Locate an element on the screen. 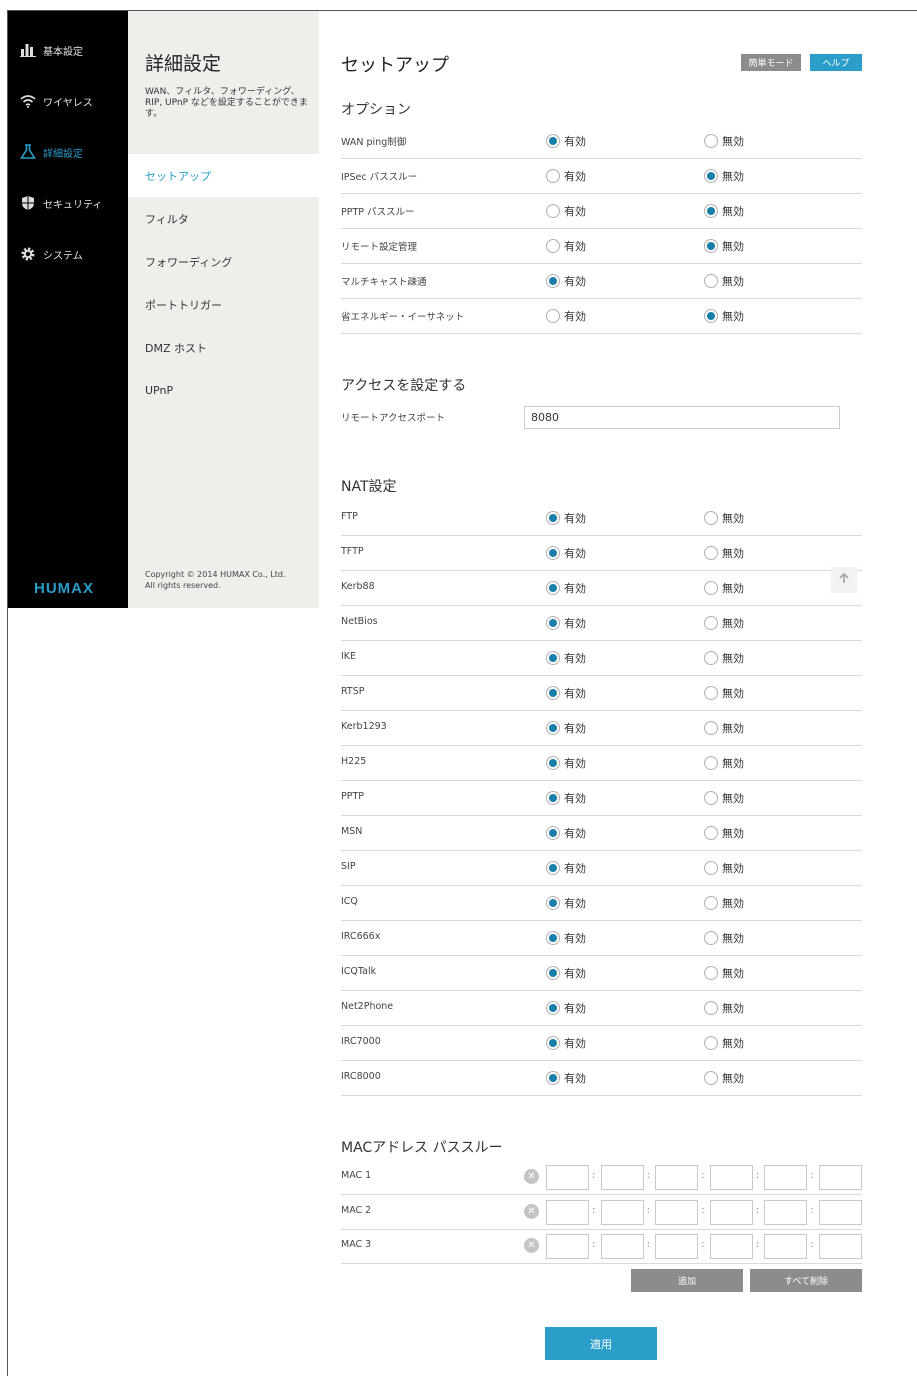 Image resolution: width=917 pixels, height=1376 pixels. subnav-item-port-trigger: ポートトリガー is located at coordinates (223, 304).